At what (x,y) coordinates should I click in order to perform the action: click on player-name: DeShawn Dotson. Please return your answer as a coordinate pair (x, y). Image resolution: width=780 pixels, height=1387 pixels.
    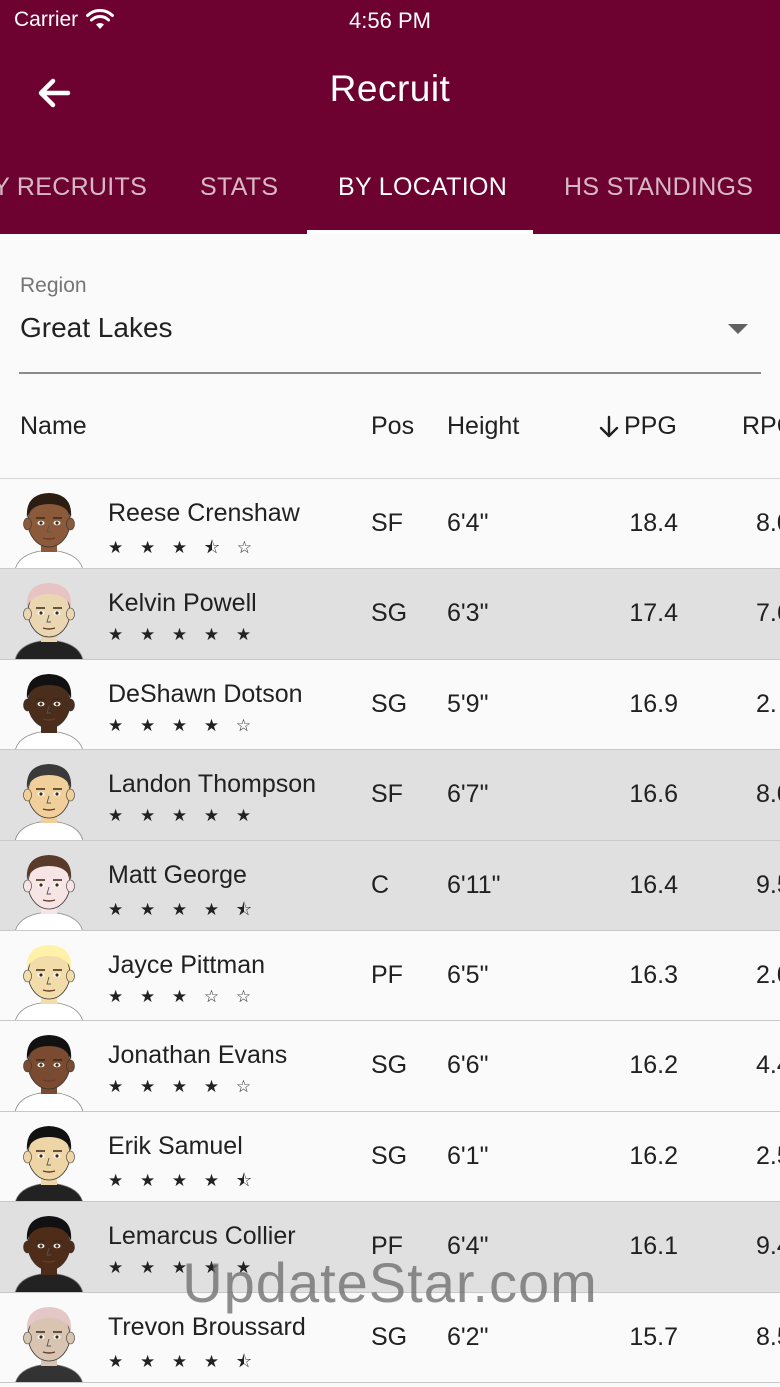
    Looking at the image, I should click on (205, 693).